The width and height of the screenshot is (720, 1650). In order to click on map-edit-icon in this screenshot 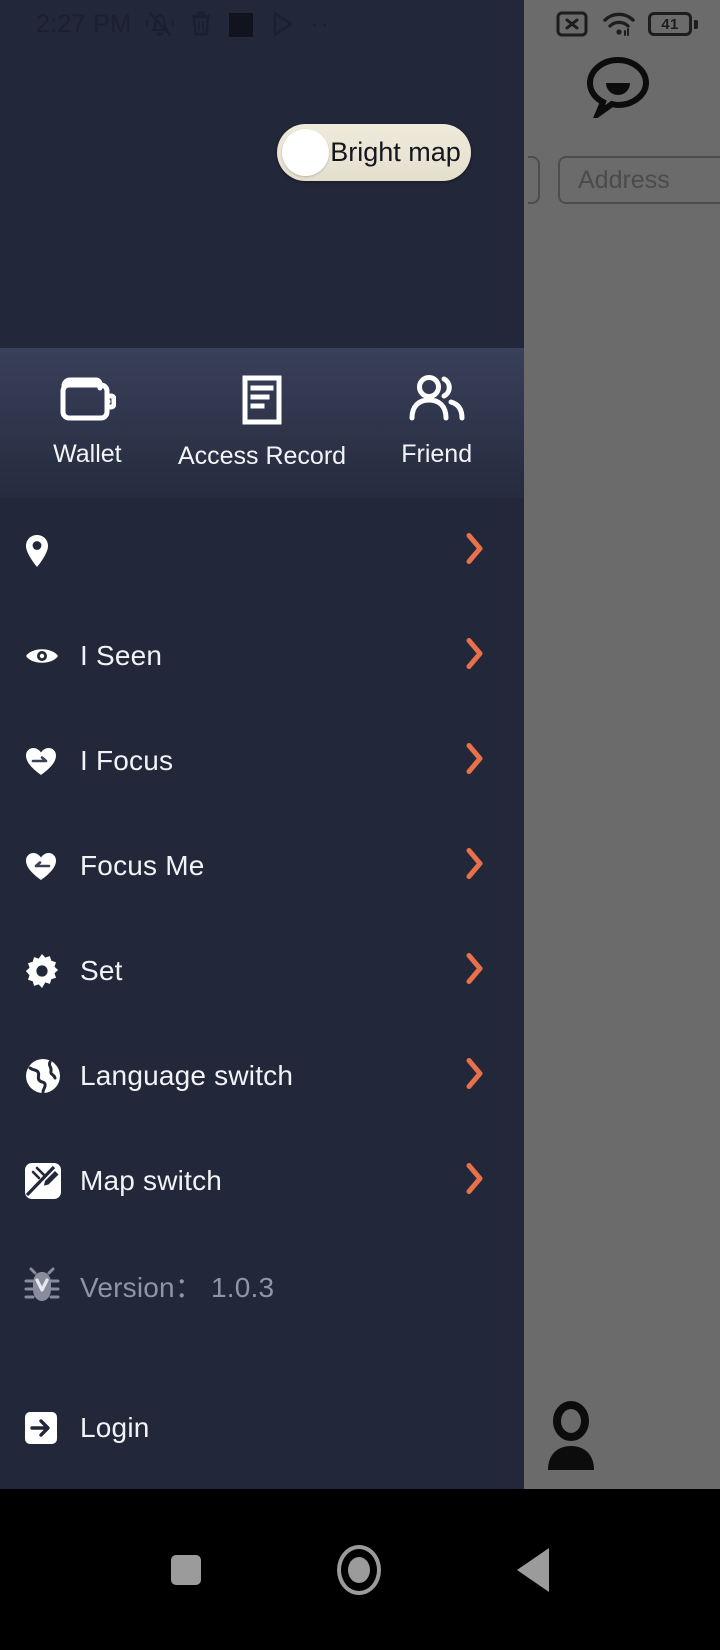, I will do `click(52, 1181)`.